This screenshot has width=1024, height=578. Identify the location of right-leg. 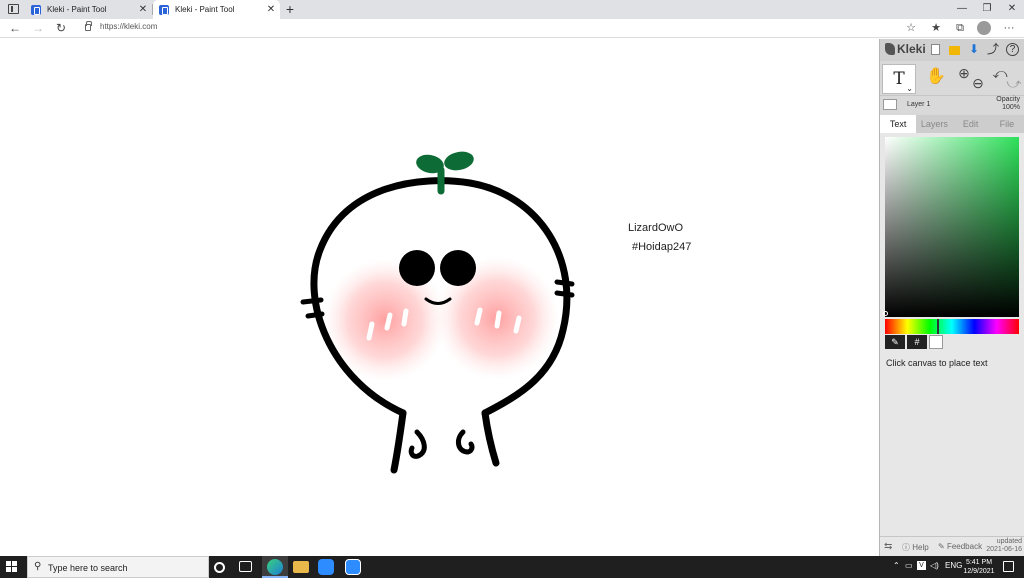
(490, 438).